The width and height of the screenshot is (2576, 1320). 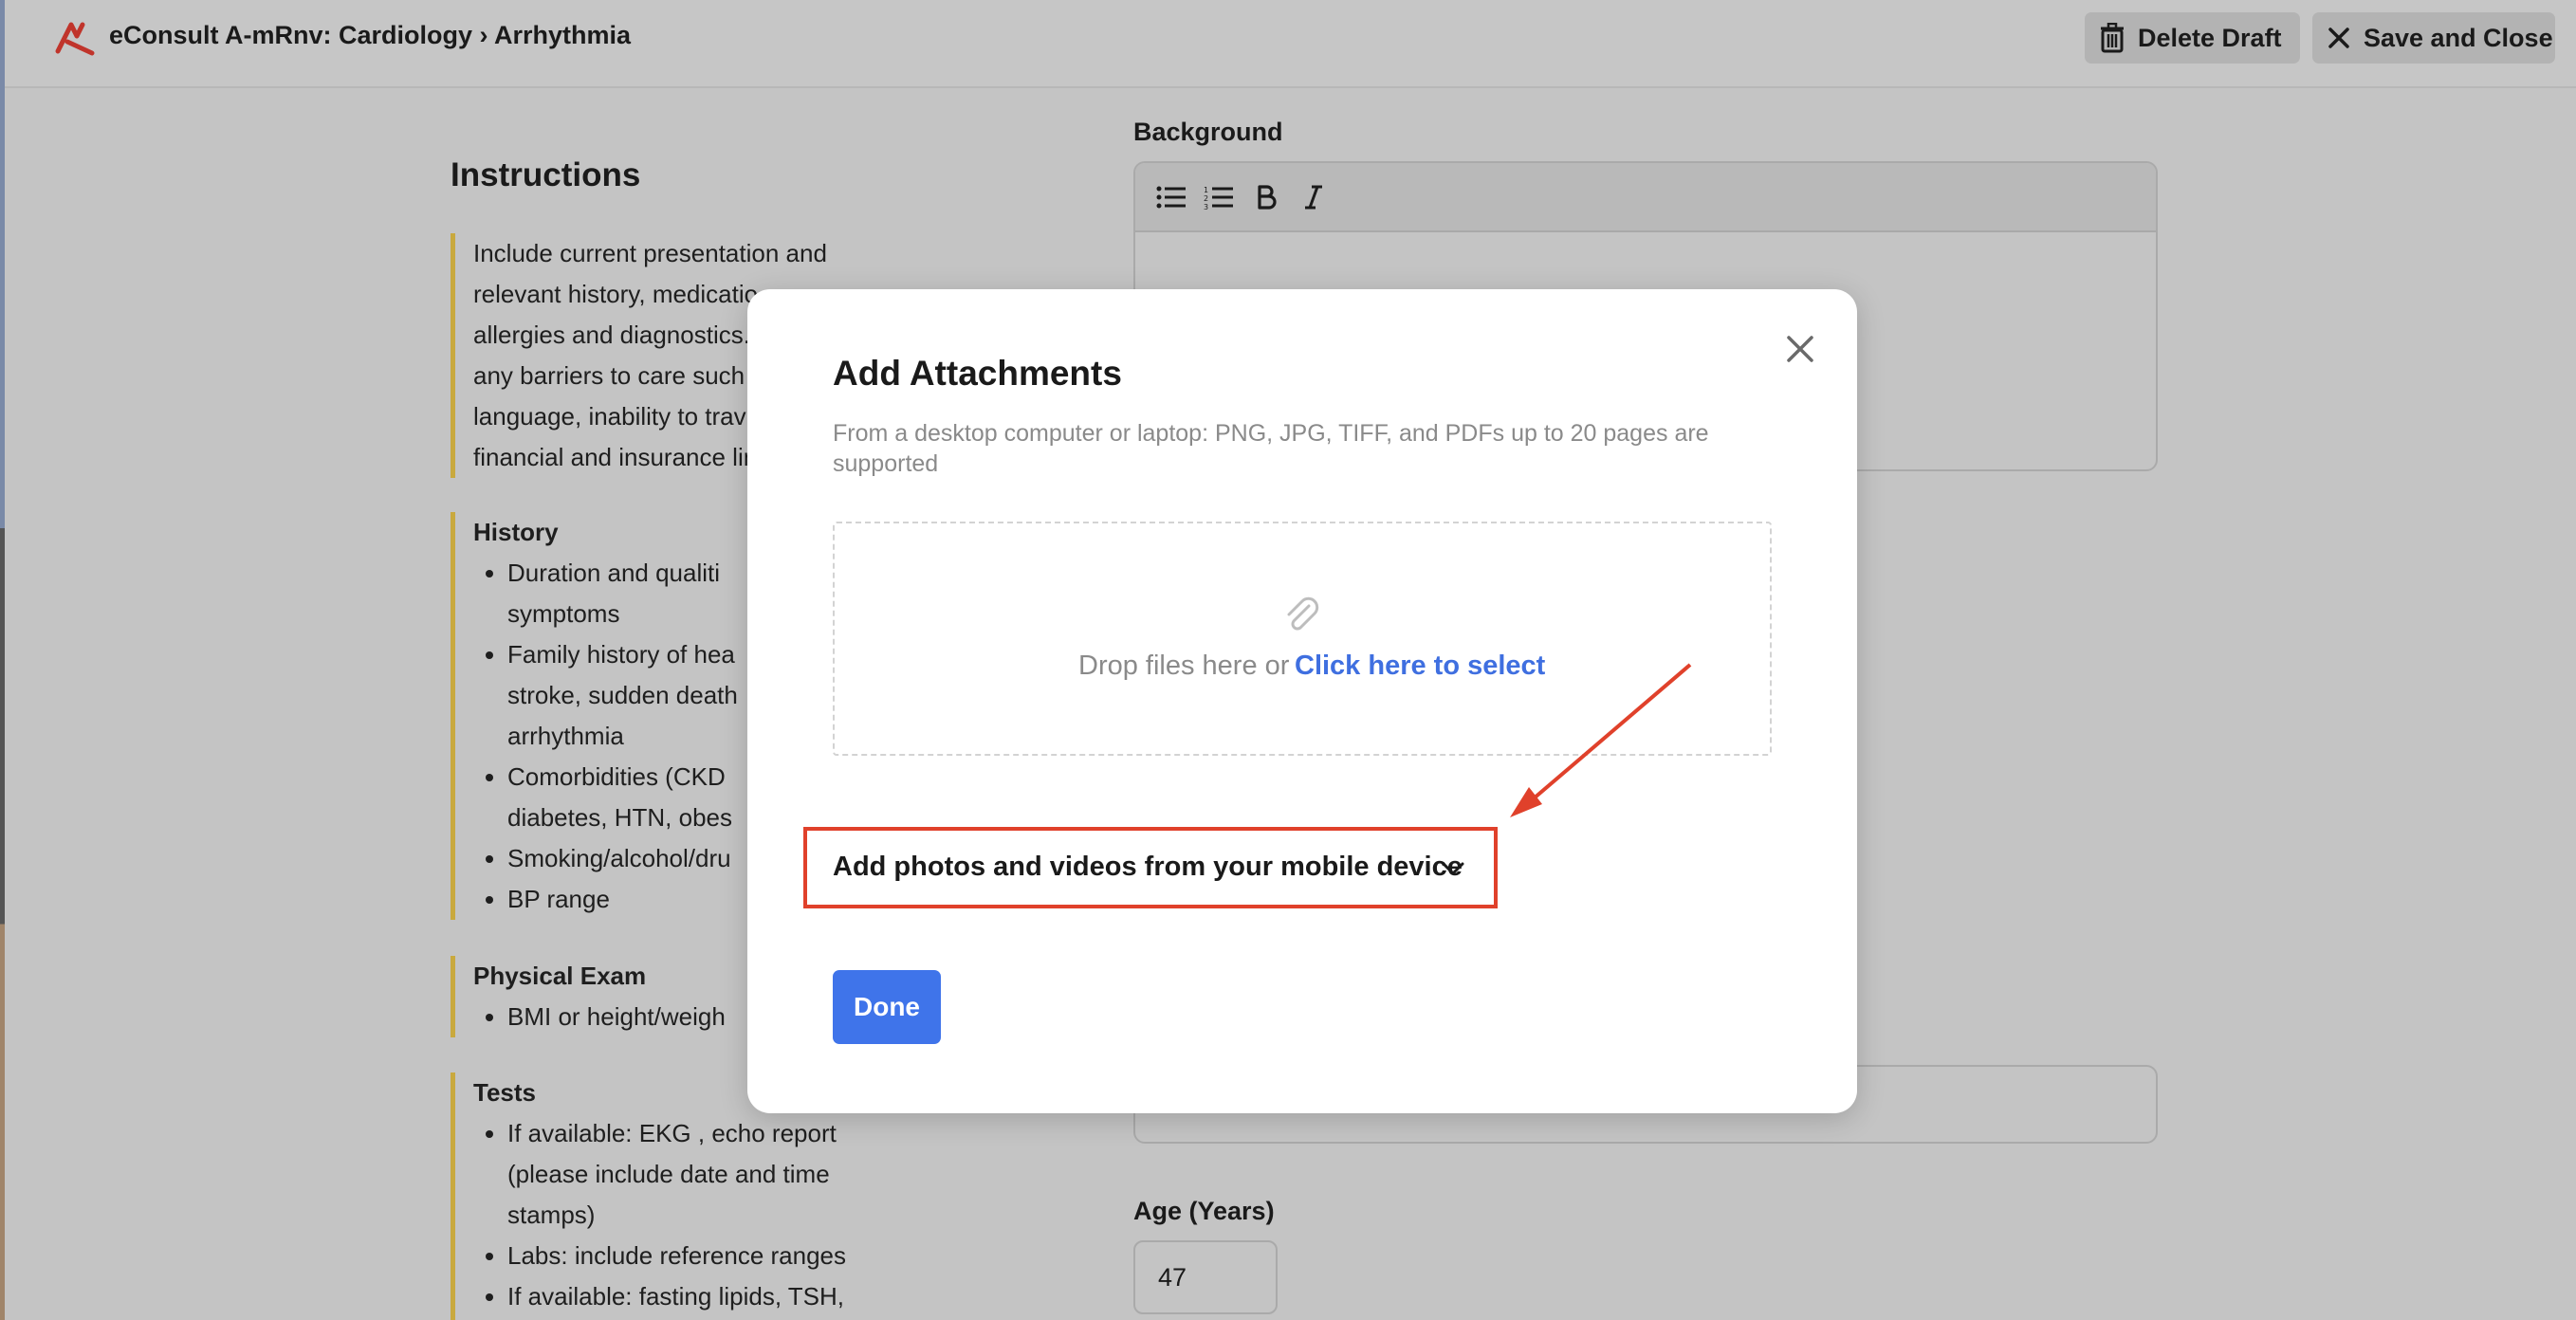 I want to click on age-input: 47, so click(x=1205, y=1277).